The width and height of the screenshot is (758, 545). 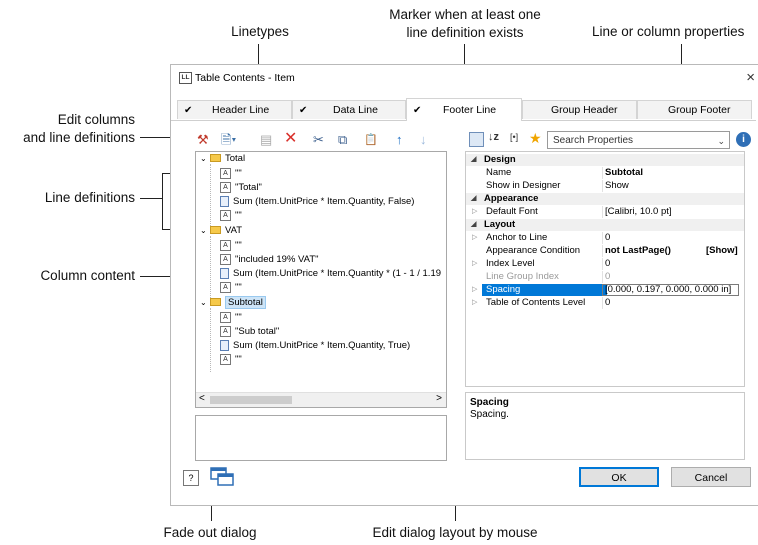 I want to click on tab-footer-line: ✔ Footer Line, so click(x=464, y=109).